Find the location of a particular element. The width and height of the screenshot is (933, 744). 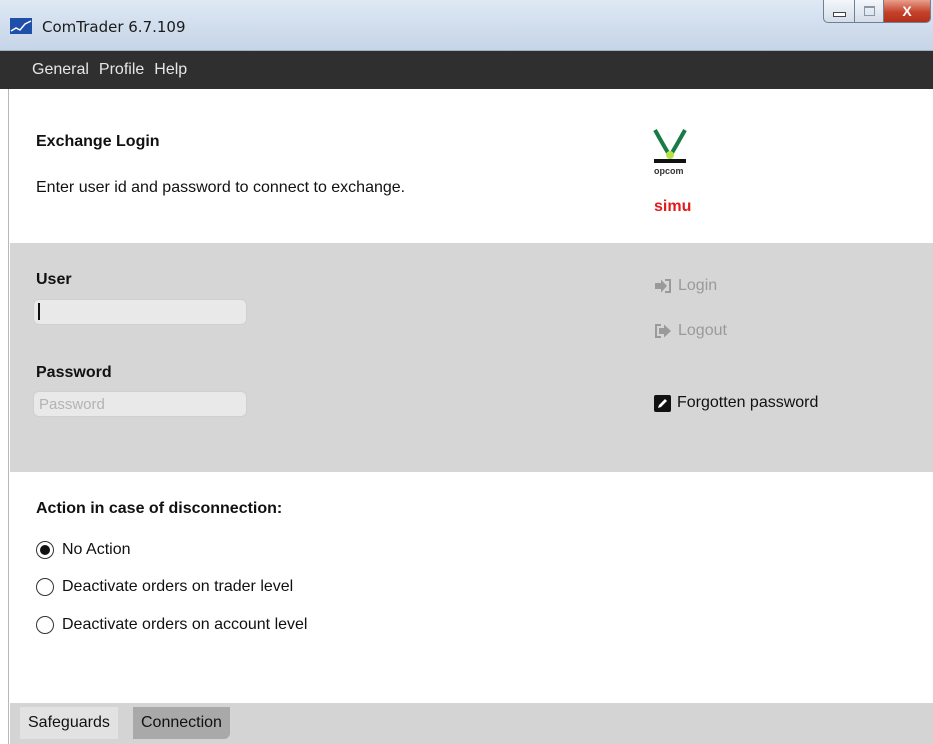

sign-in-icon is located at coordinates (663, 286).